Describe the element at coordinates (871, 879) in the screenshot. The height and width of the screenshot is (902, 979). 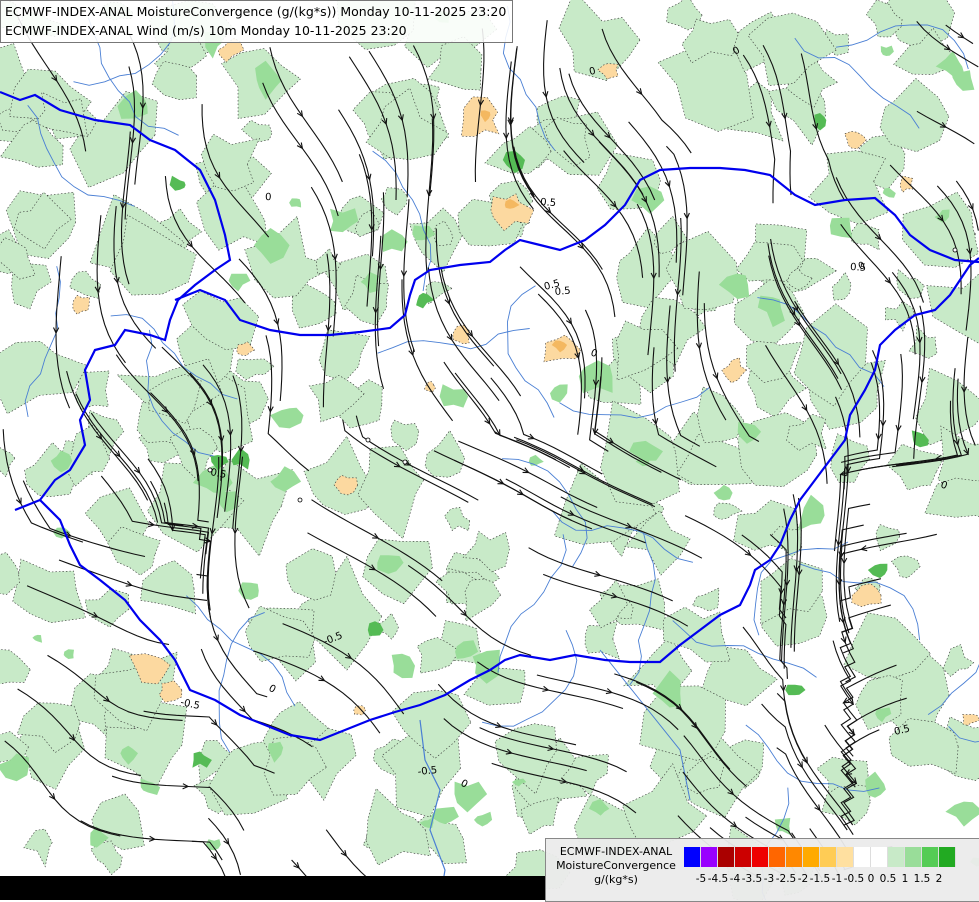
I see `legend-tick: 0` at that location.